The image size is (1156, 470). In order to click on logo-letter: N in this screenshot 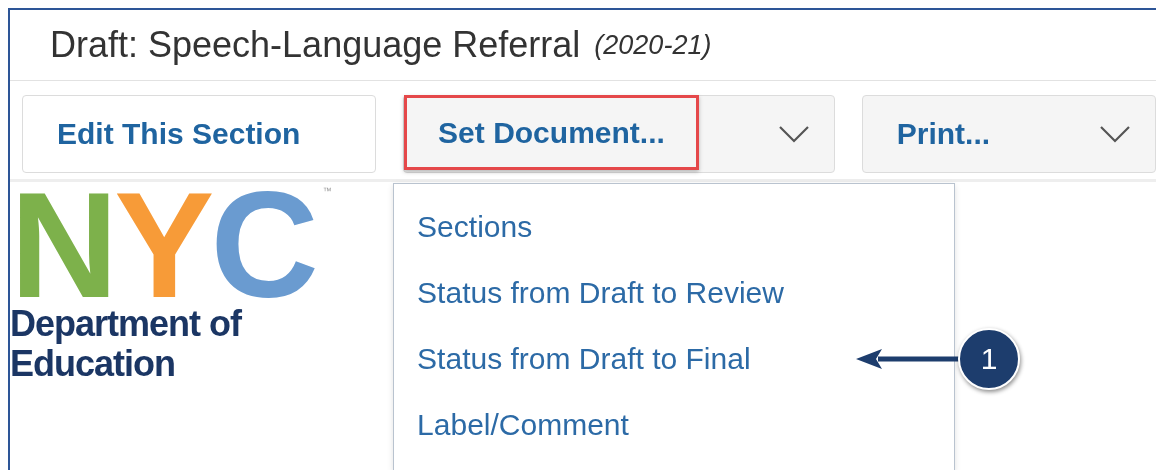, I will do `click(62, 245)`.